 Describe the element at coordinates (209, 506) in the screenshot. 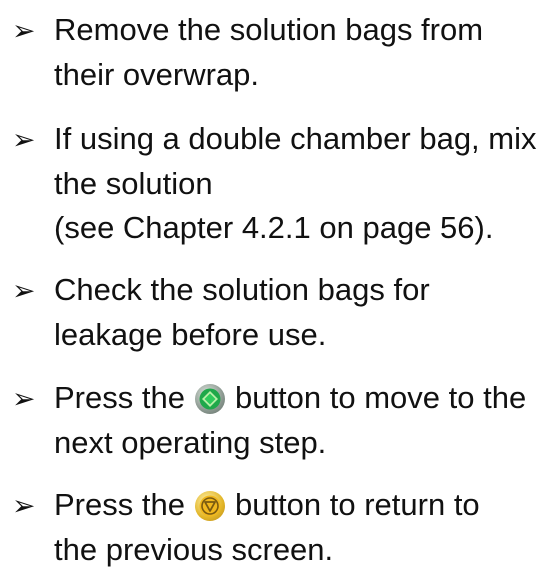

I see `yellow-back-button-icon` at that location.